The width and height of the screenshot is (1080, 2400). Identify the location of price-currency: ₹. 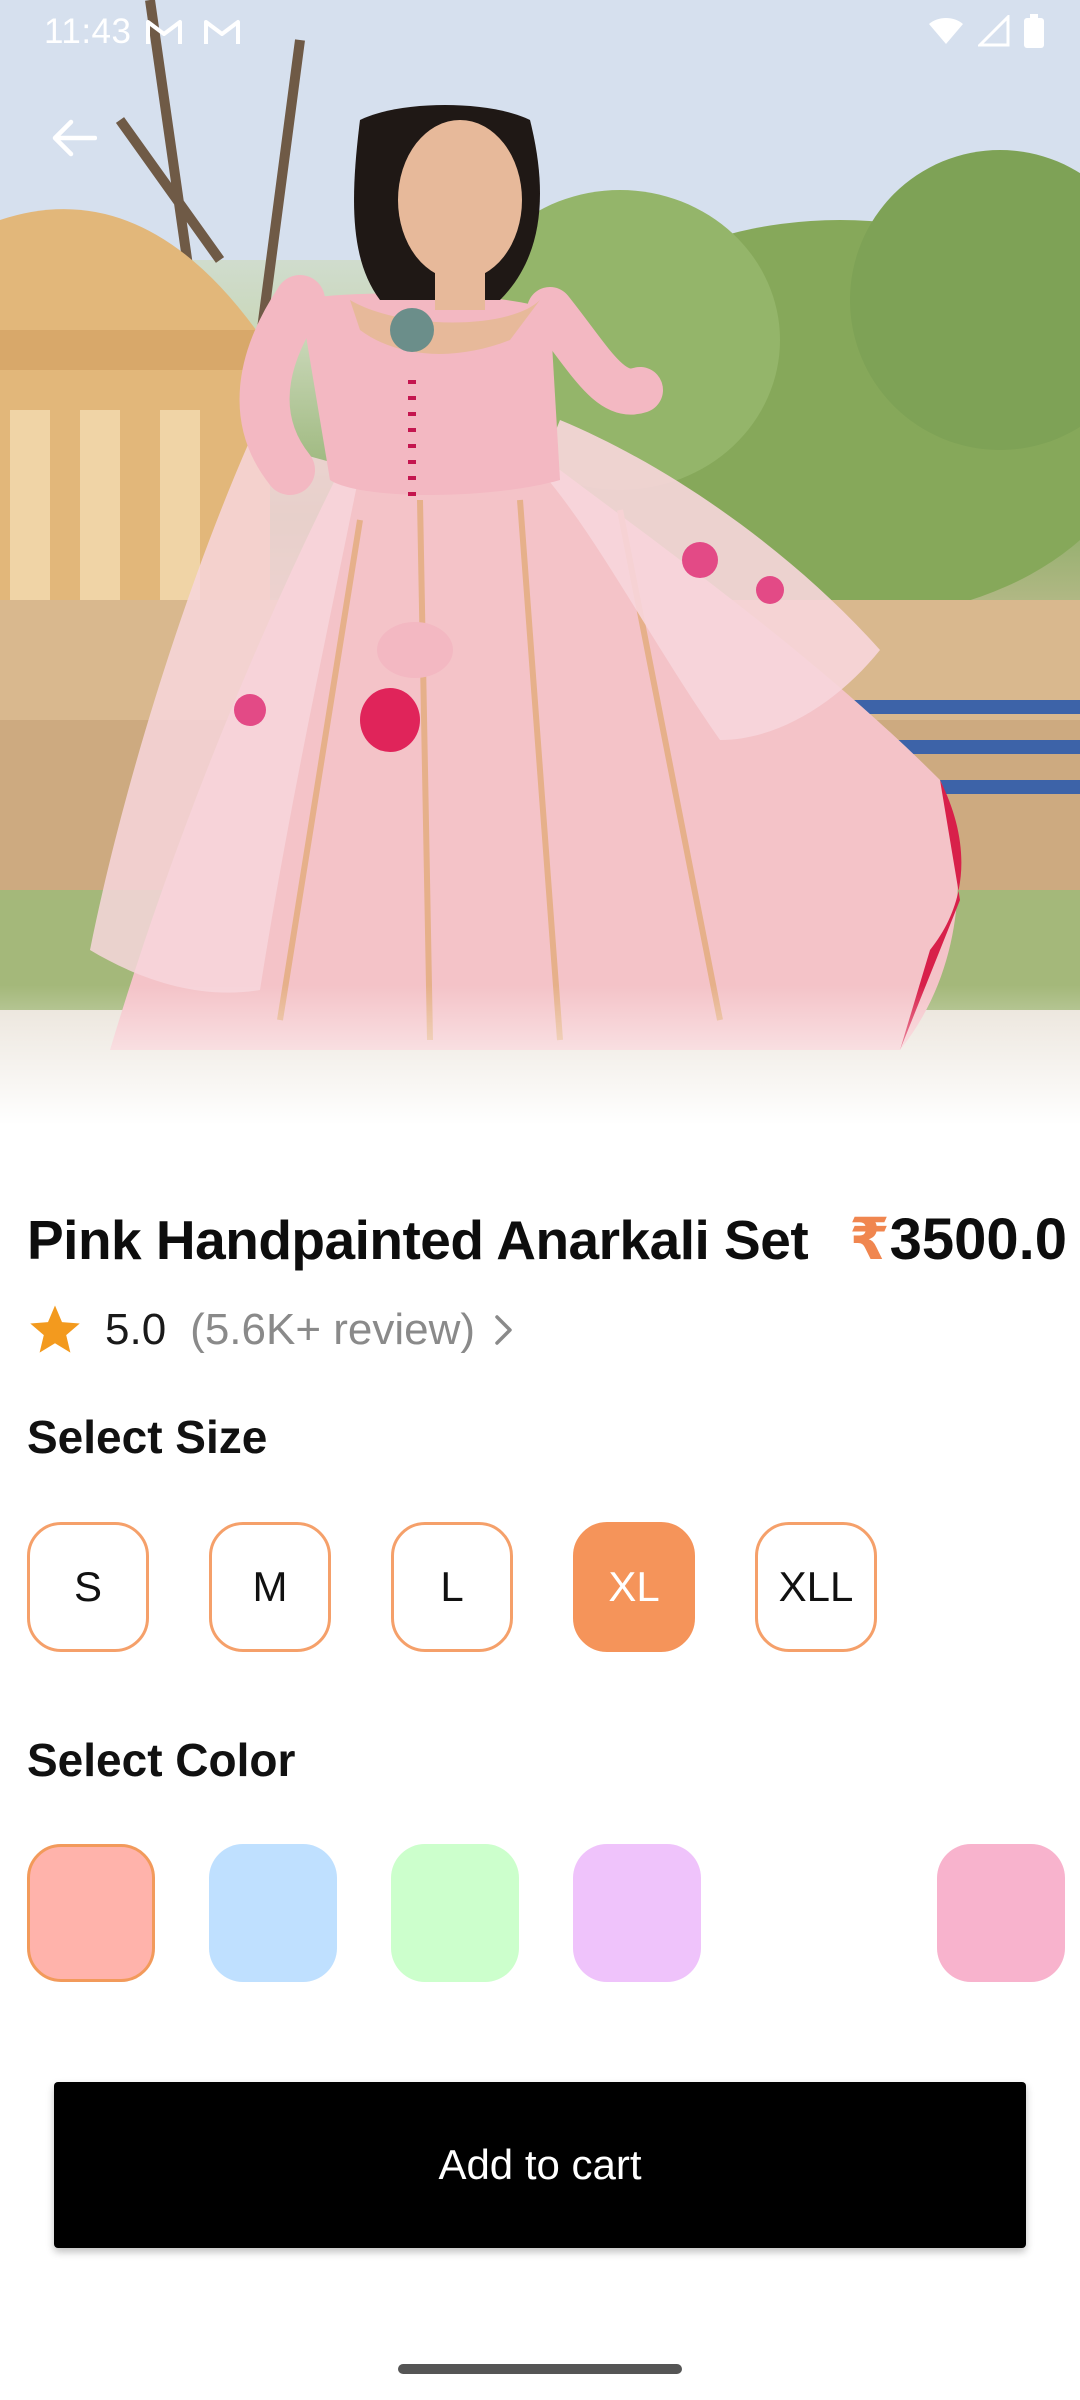
(869, 1239).